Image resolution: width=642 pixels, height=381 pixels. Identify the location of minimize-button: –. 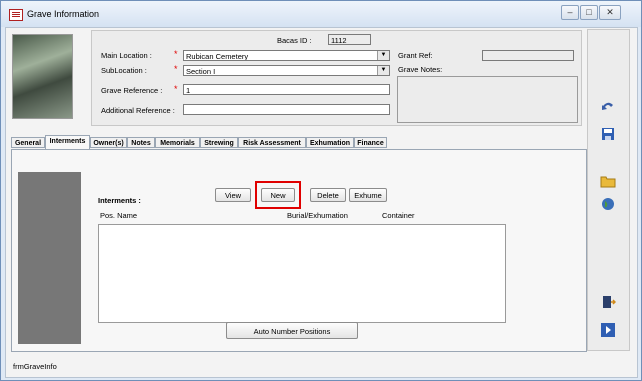
(570, 12).